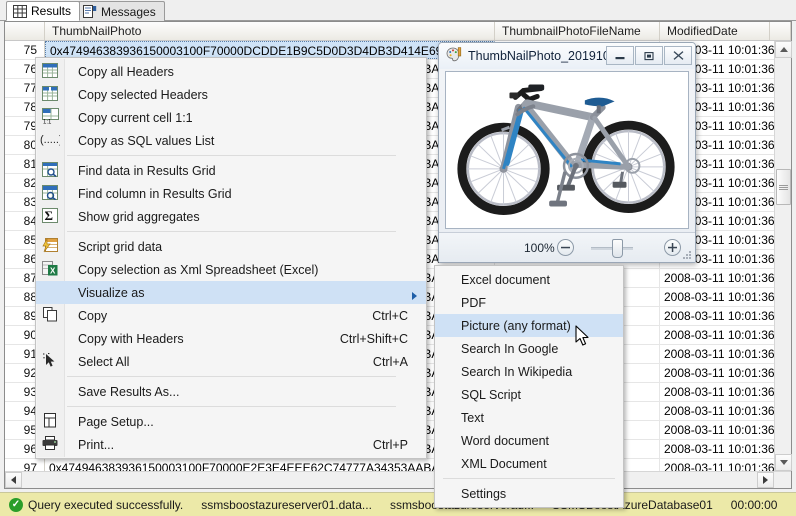  I want to click on menu-item-find-column-in-results-grid: Find column in Results Grid, so click(231, 193).